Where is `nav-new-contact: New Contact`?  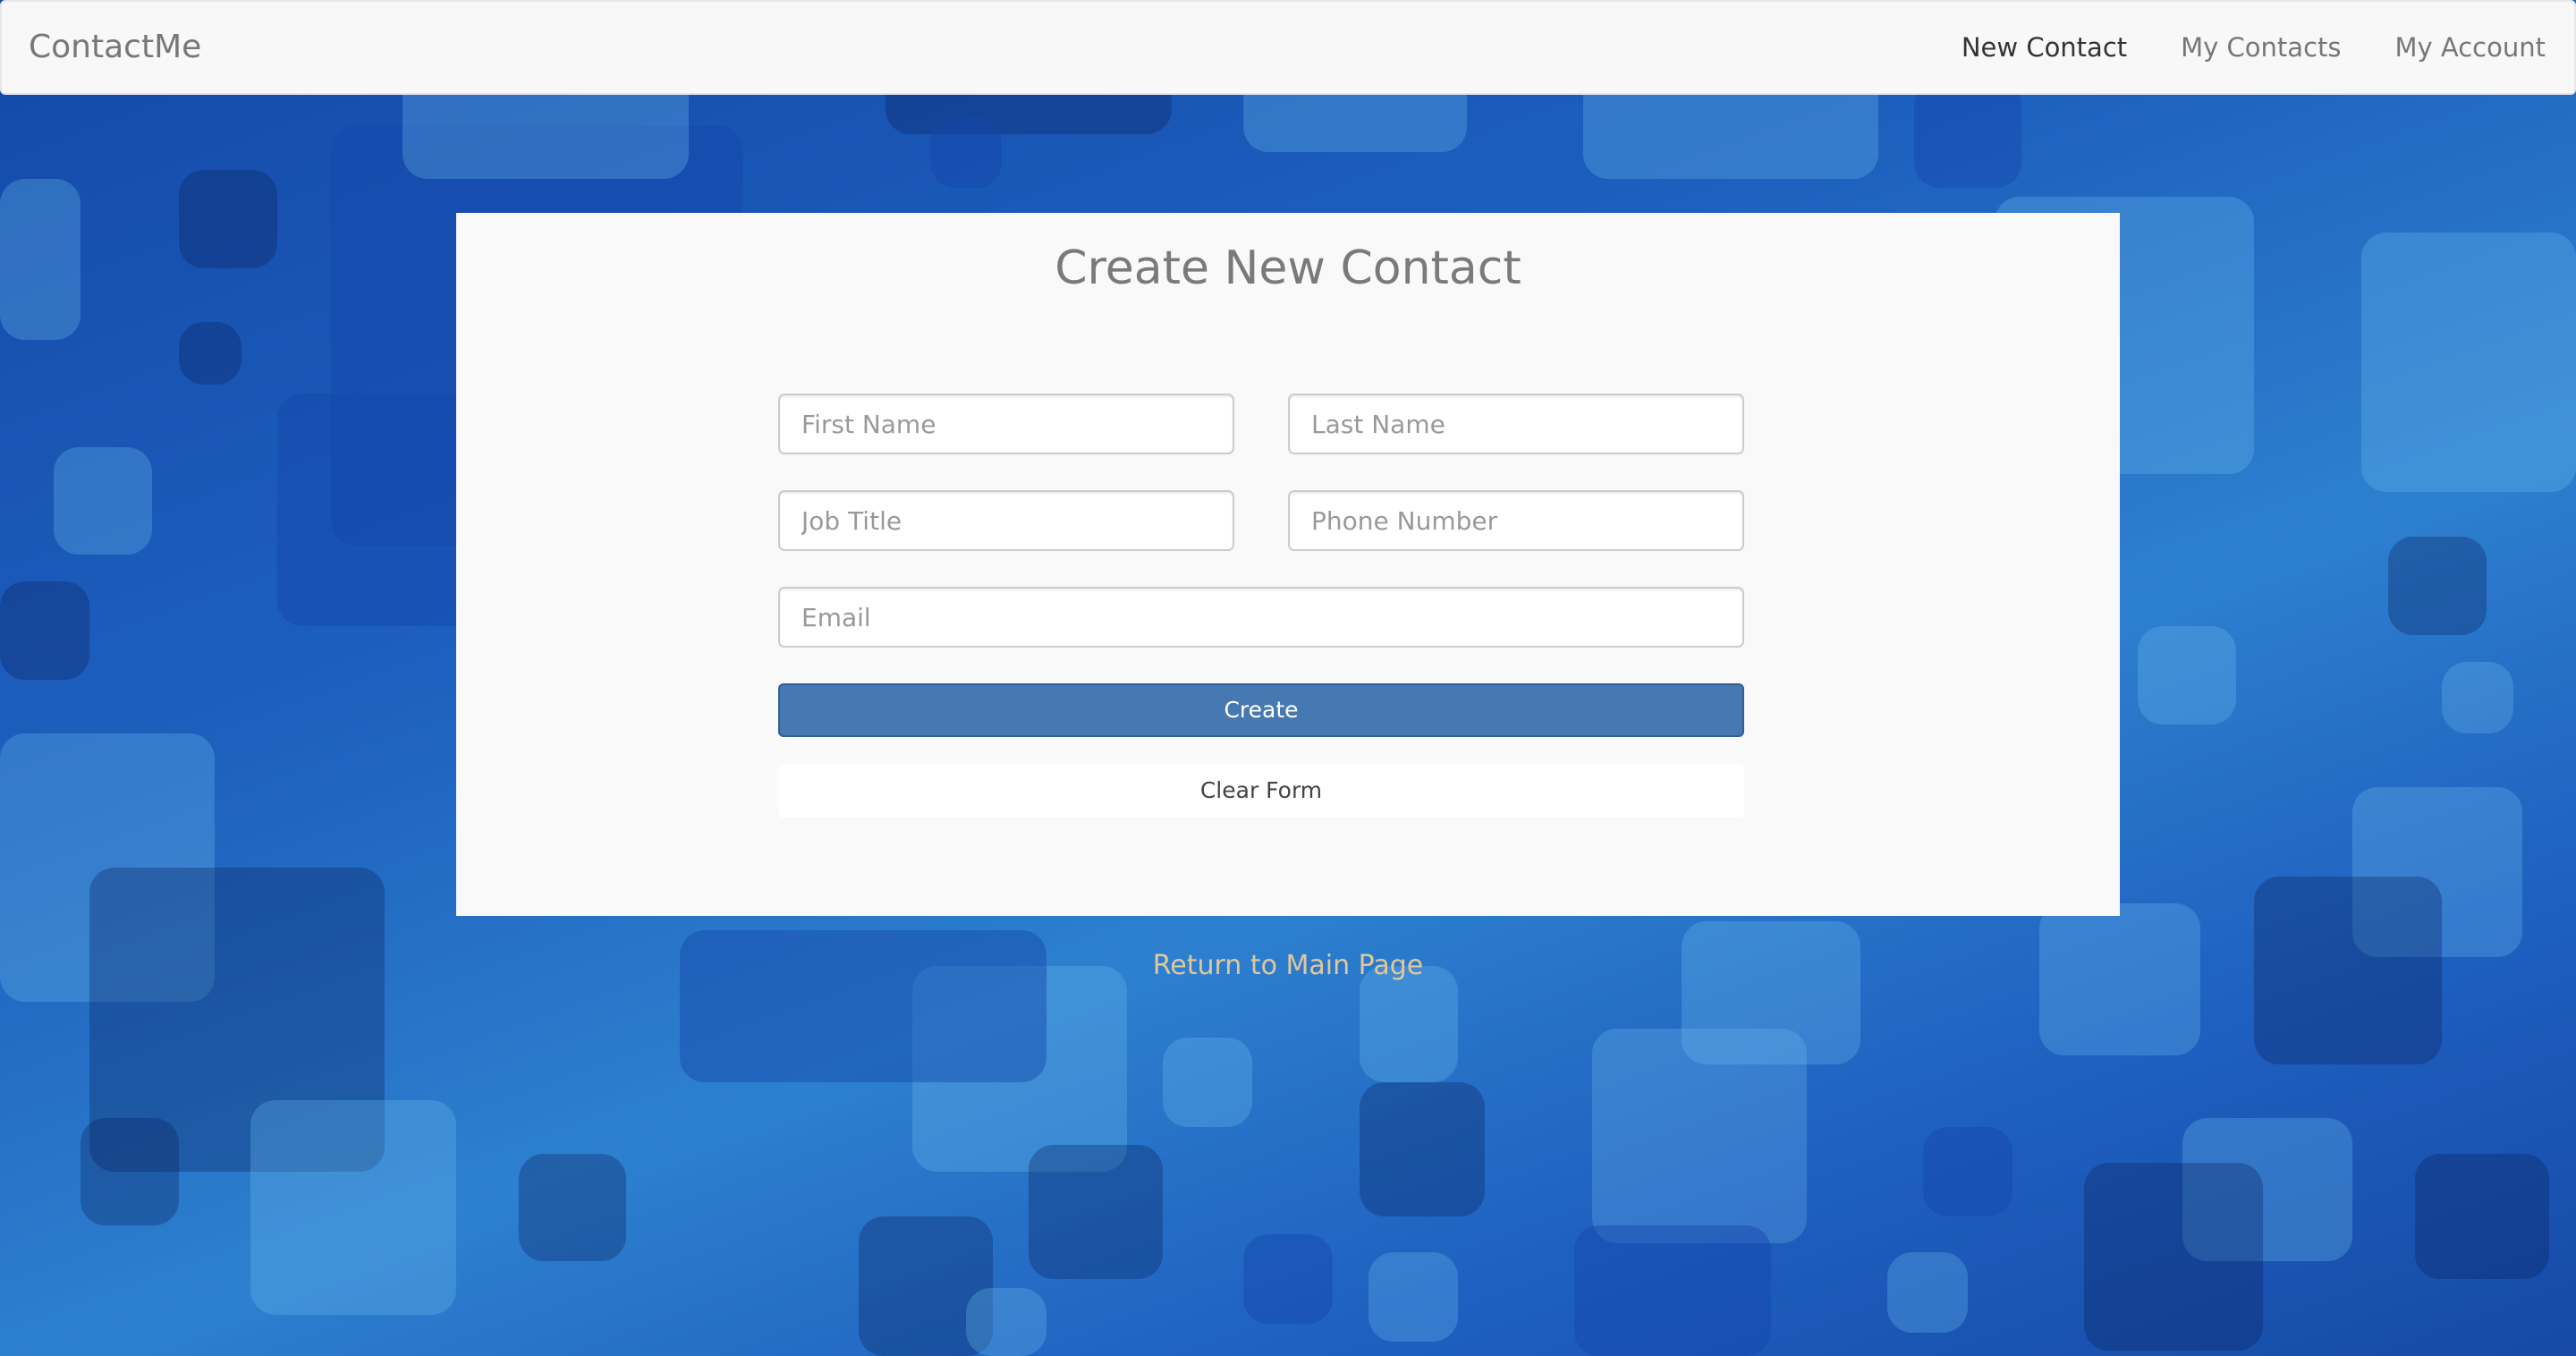
nav-new-contact: New Contact is located at coordinates (2044, 47).